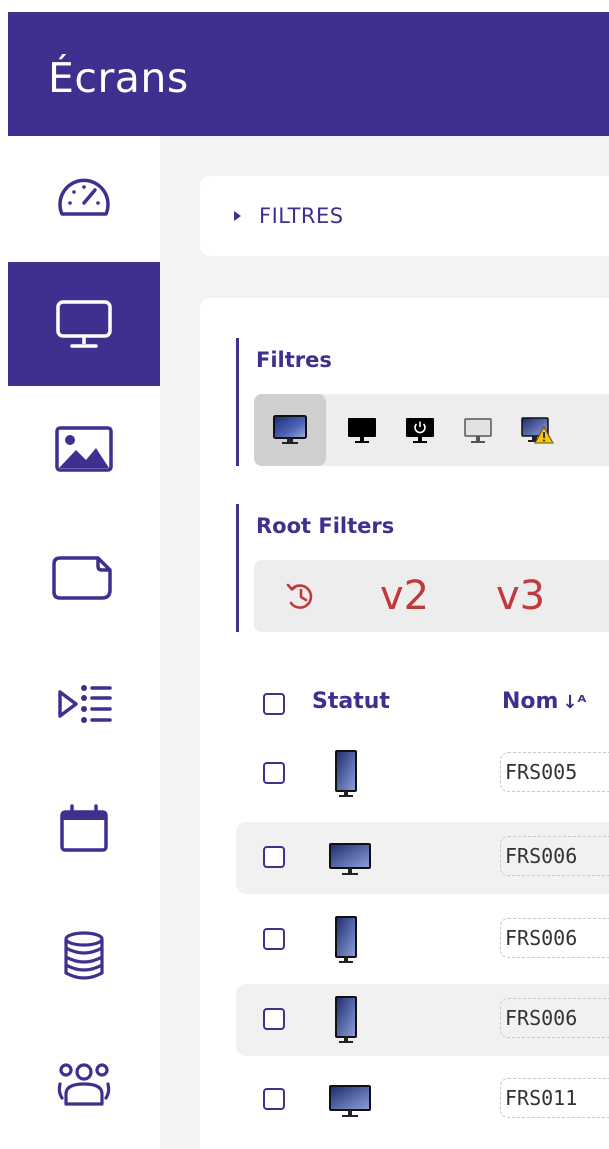  I want to click on root-filter-history, so click(301, 596).